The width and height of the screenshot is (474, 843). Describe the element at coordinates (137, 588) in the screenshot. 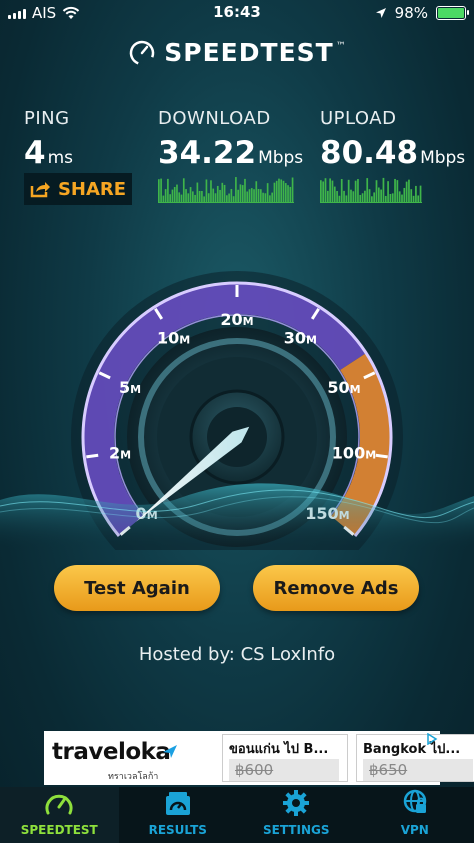

I see `test-again-button: Test Again` at that location.